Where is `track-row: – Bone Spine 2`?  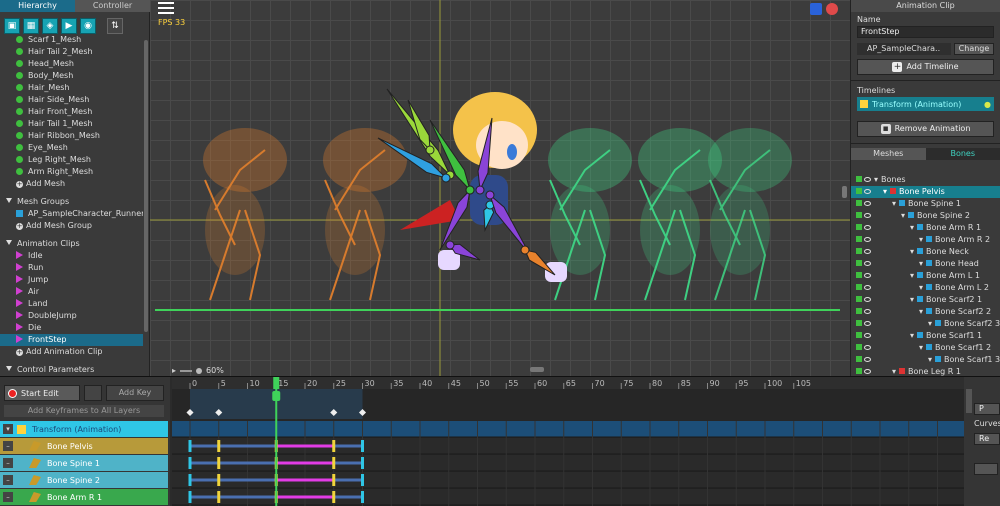
track-row: – Bone Spine 2 is located at coordinates (84, 480).